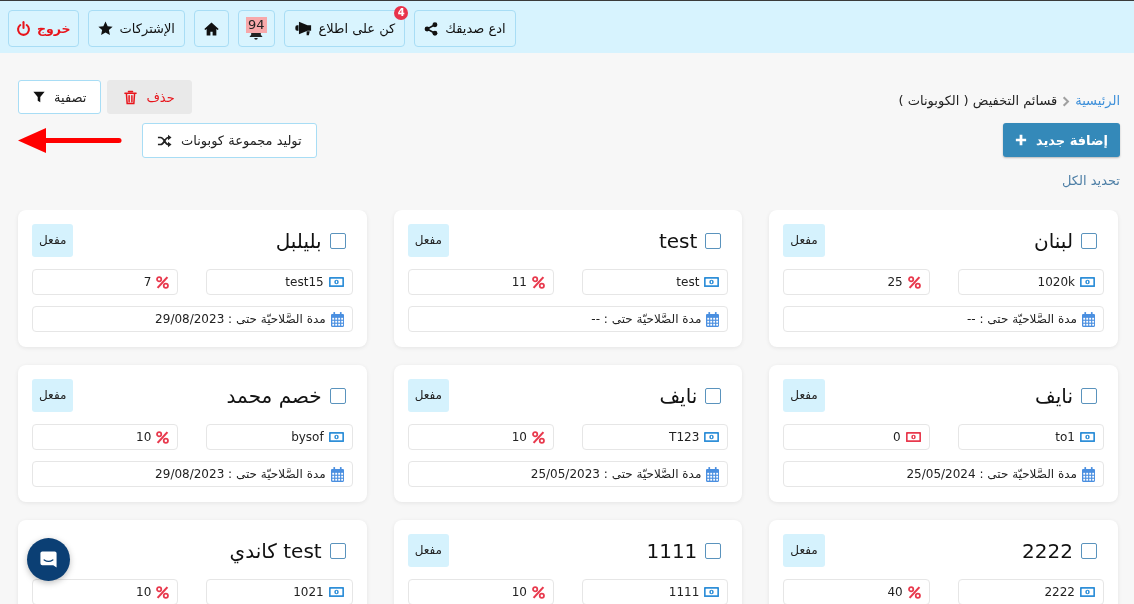 This screenshot has width=1134, height=604. Describe the element at coordinates (48, 559) in the screenshot. I see `chat-icon` at that location.